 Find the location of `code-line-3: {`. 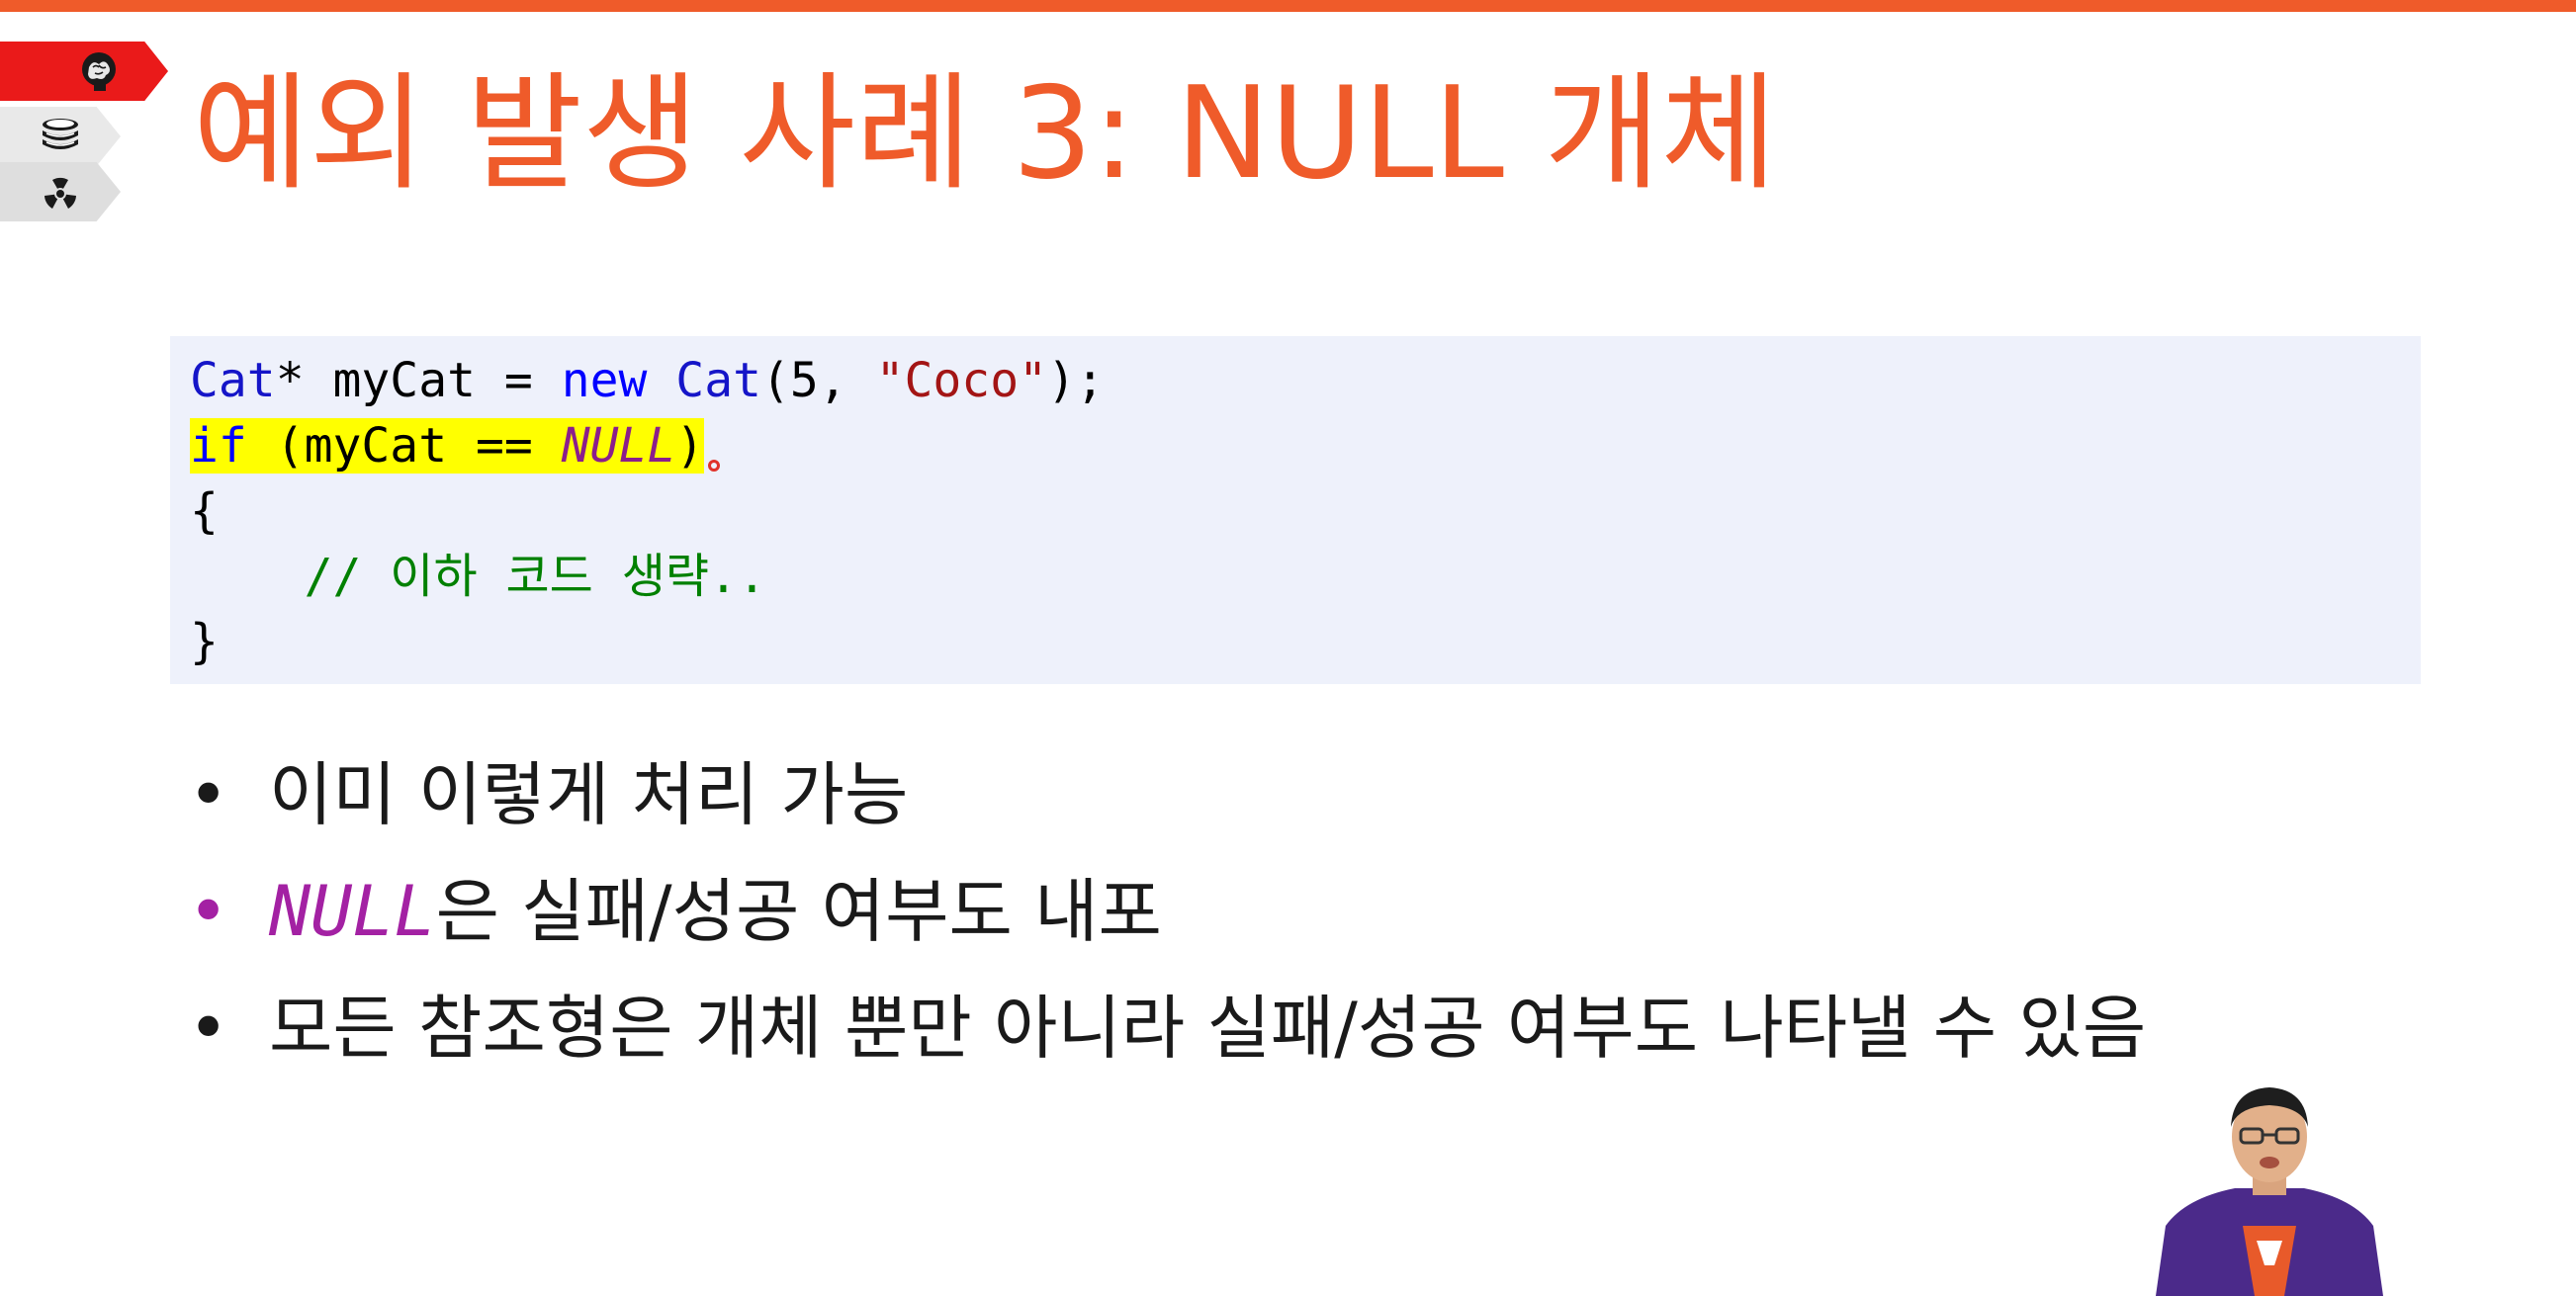

code-line-3: { is located at coordinates (204, 511).